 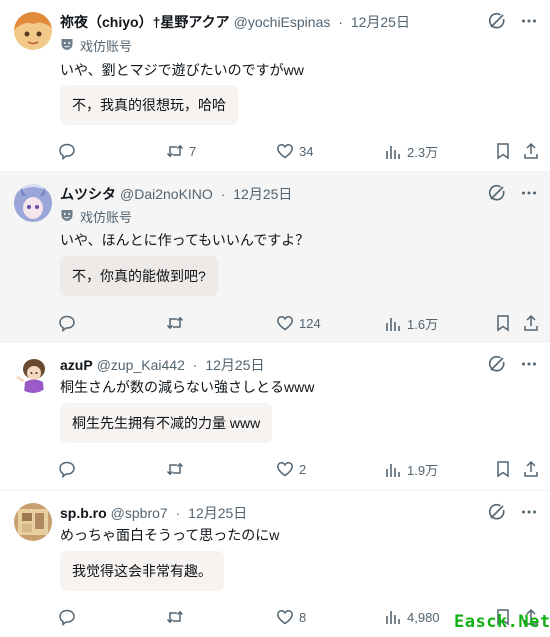 What do you see at coordinates (423, 617) in the screenshot?
I see `views-count: 4,980` at bounding box center [423, 617].